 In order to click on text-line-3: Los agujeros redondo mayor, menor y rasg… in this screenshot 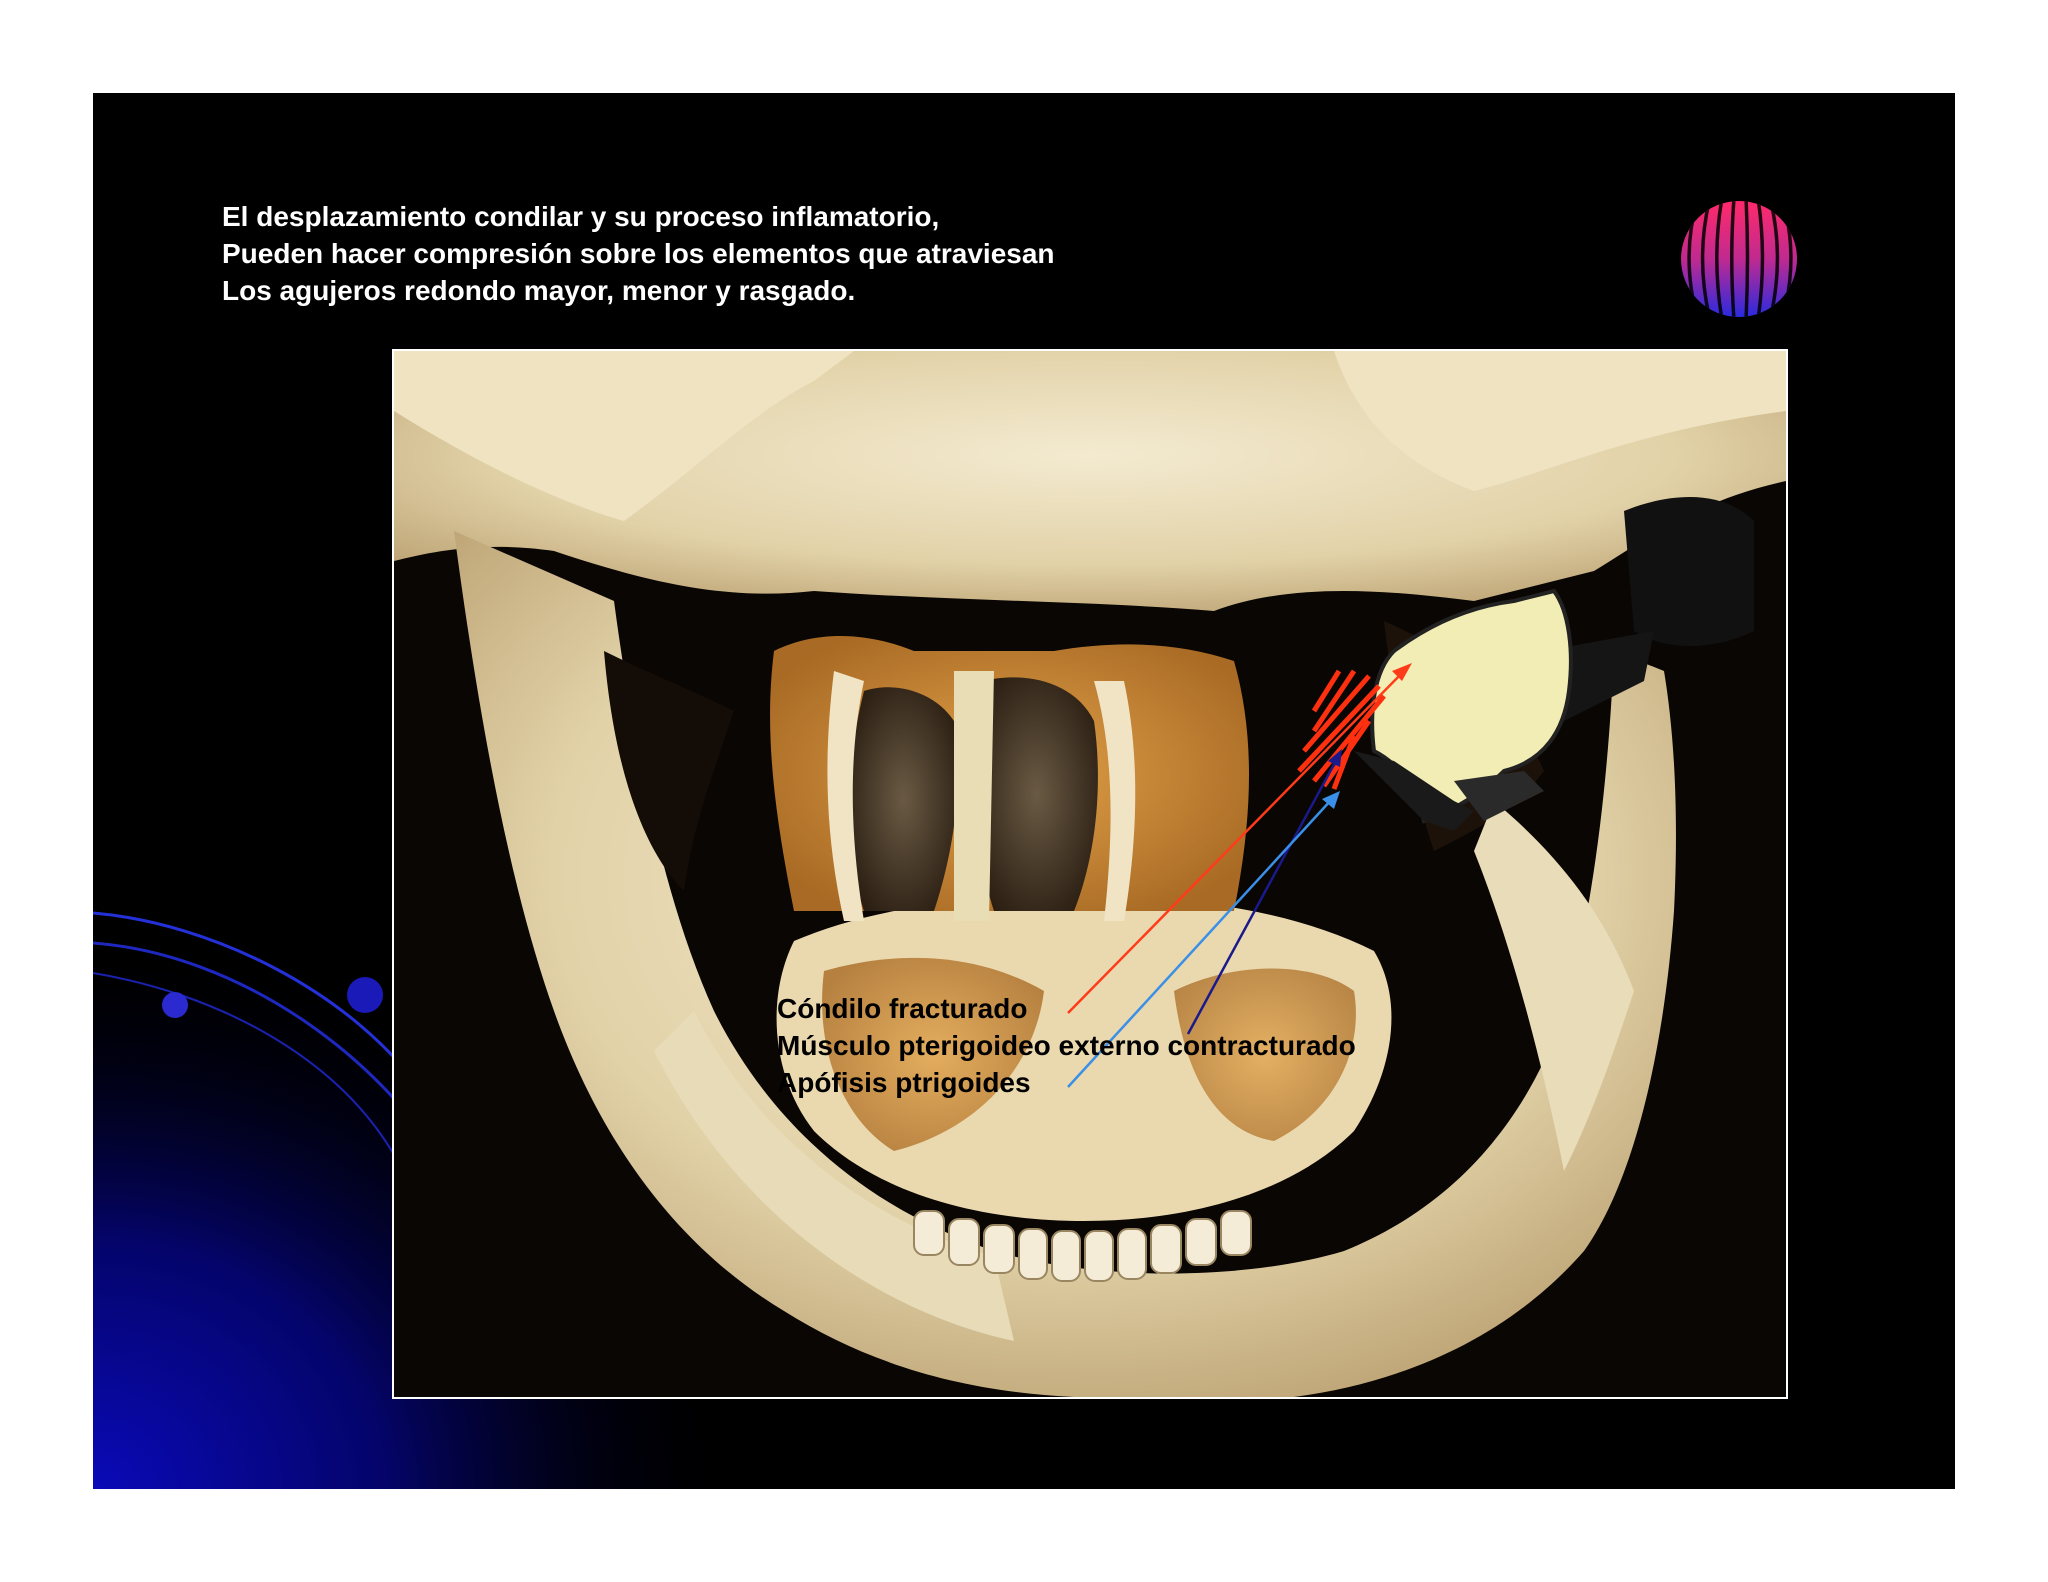, I will do `click(539, 290)`.